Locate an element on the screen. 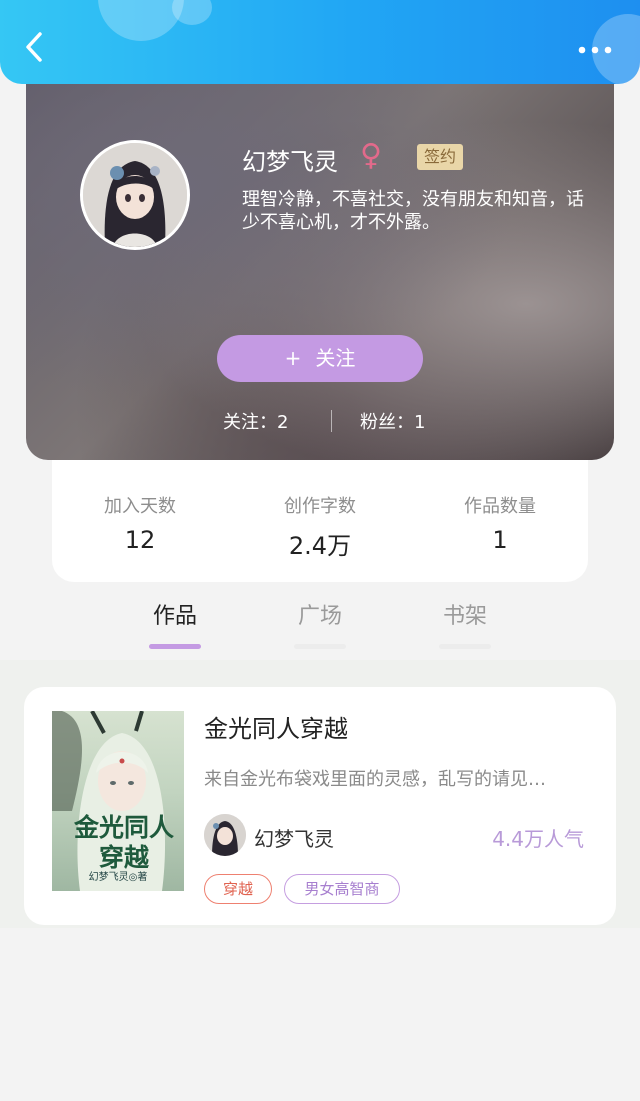 The width and height of the screenshot is (640, 1101). cover-title: 金光同人穿越 is located at coordinates (123, 842).